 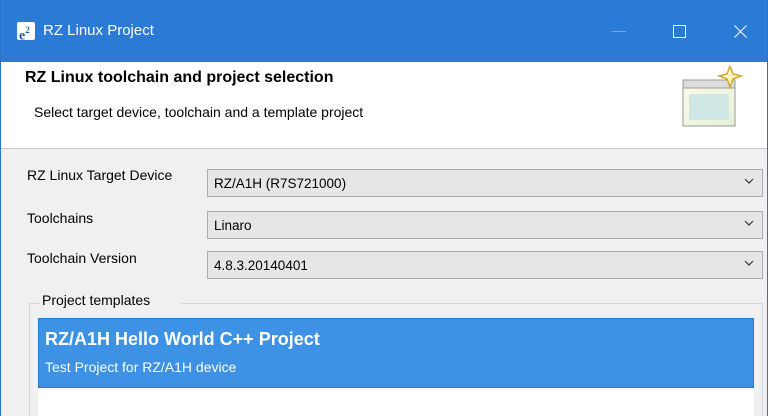 What do you see at coordinates (280, 183) in the screenshot?
I see `target-device-value: RZ/A1H (R7S721000)` at bounding box center [280, 183].